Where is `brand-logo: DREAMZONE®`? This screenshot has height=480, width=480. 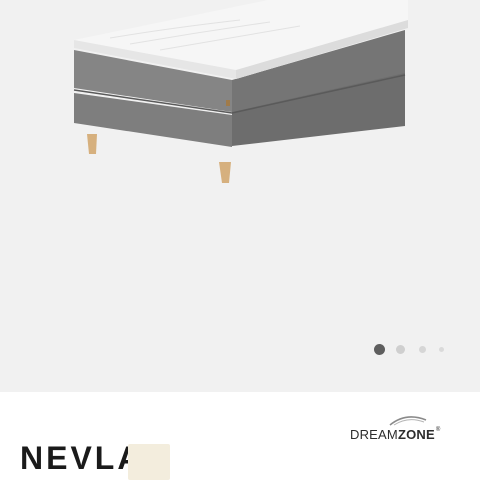
brand-logo: DREAMZONE® is located at coordinates (406, 429).